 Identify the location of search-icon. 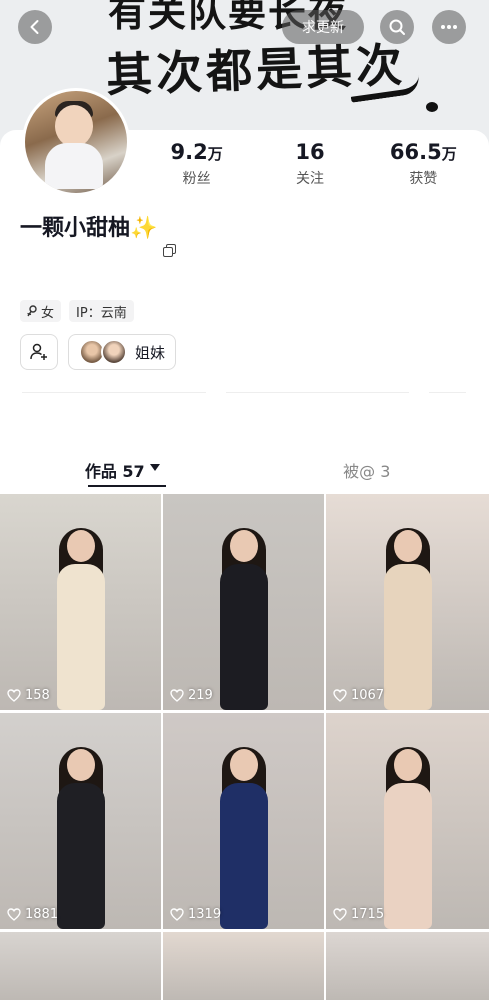
(397, 27).